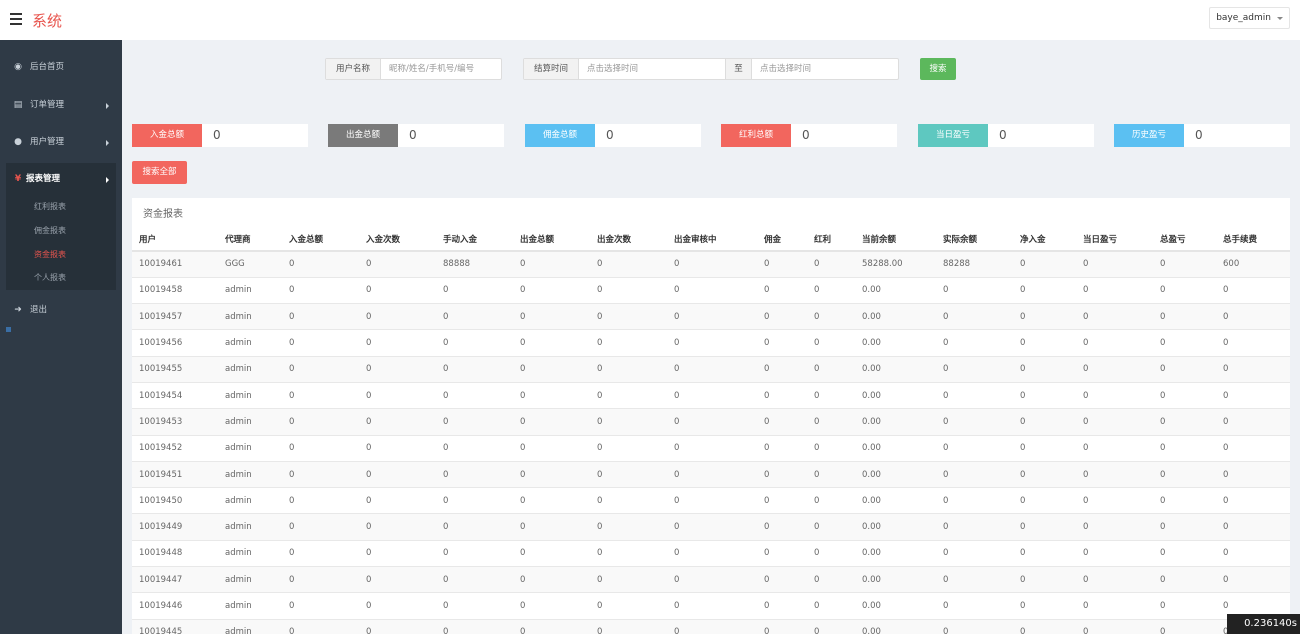  What do you see at coordinates (50, 254) in the screenshot?
I see `sidebar-subitem-funds: 资金报表` at bounding box center [50, 254].